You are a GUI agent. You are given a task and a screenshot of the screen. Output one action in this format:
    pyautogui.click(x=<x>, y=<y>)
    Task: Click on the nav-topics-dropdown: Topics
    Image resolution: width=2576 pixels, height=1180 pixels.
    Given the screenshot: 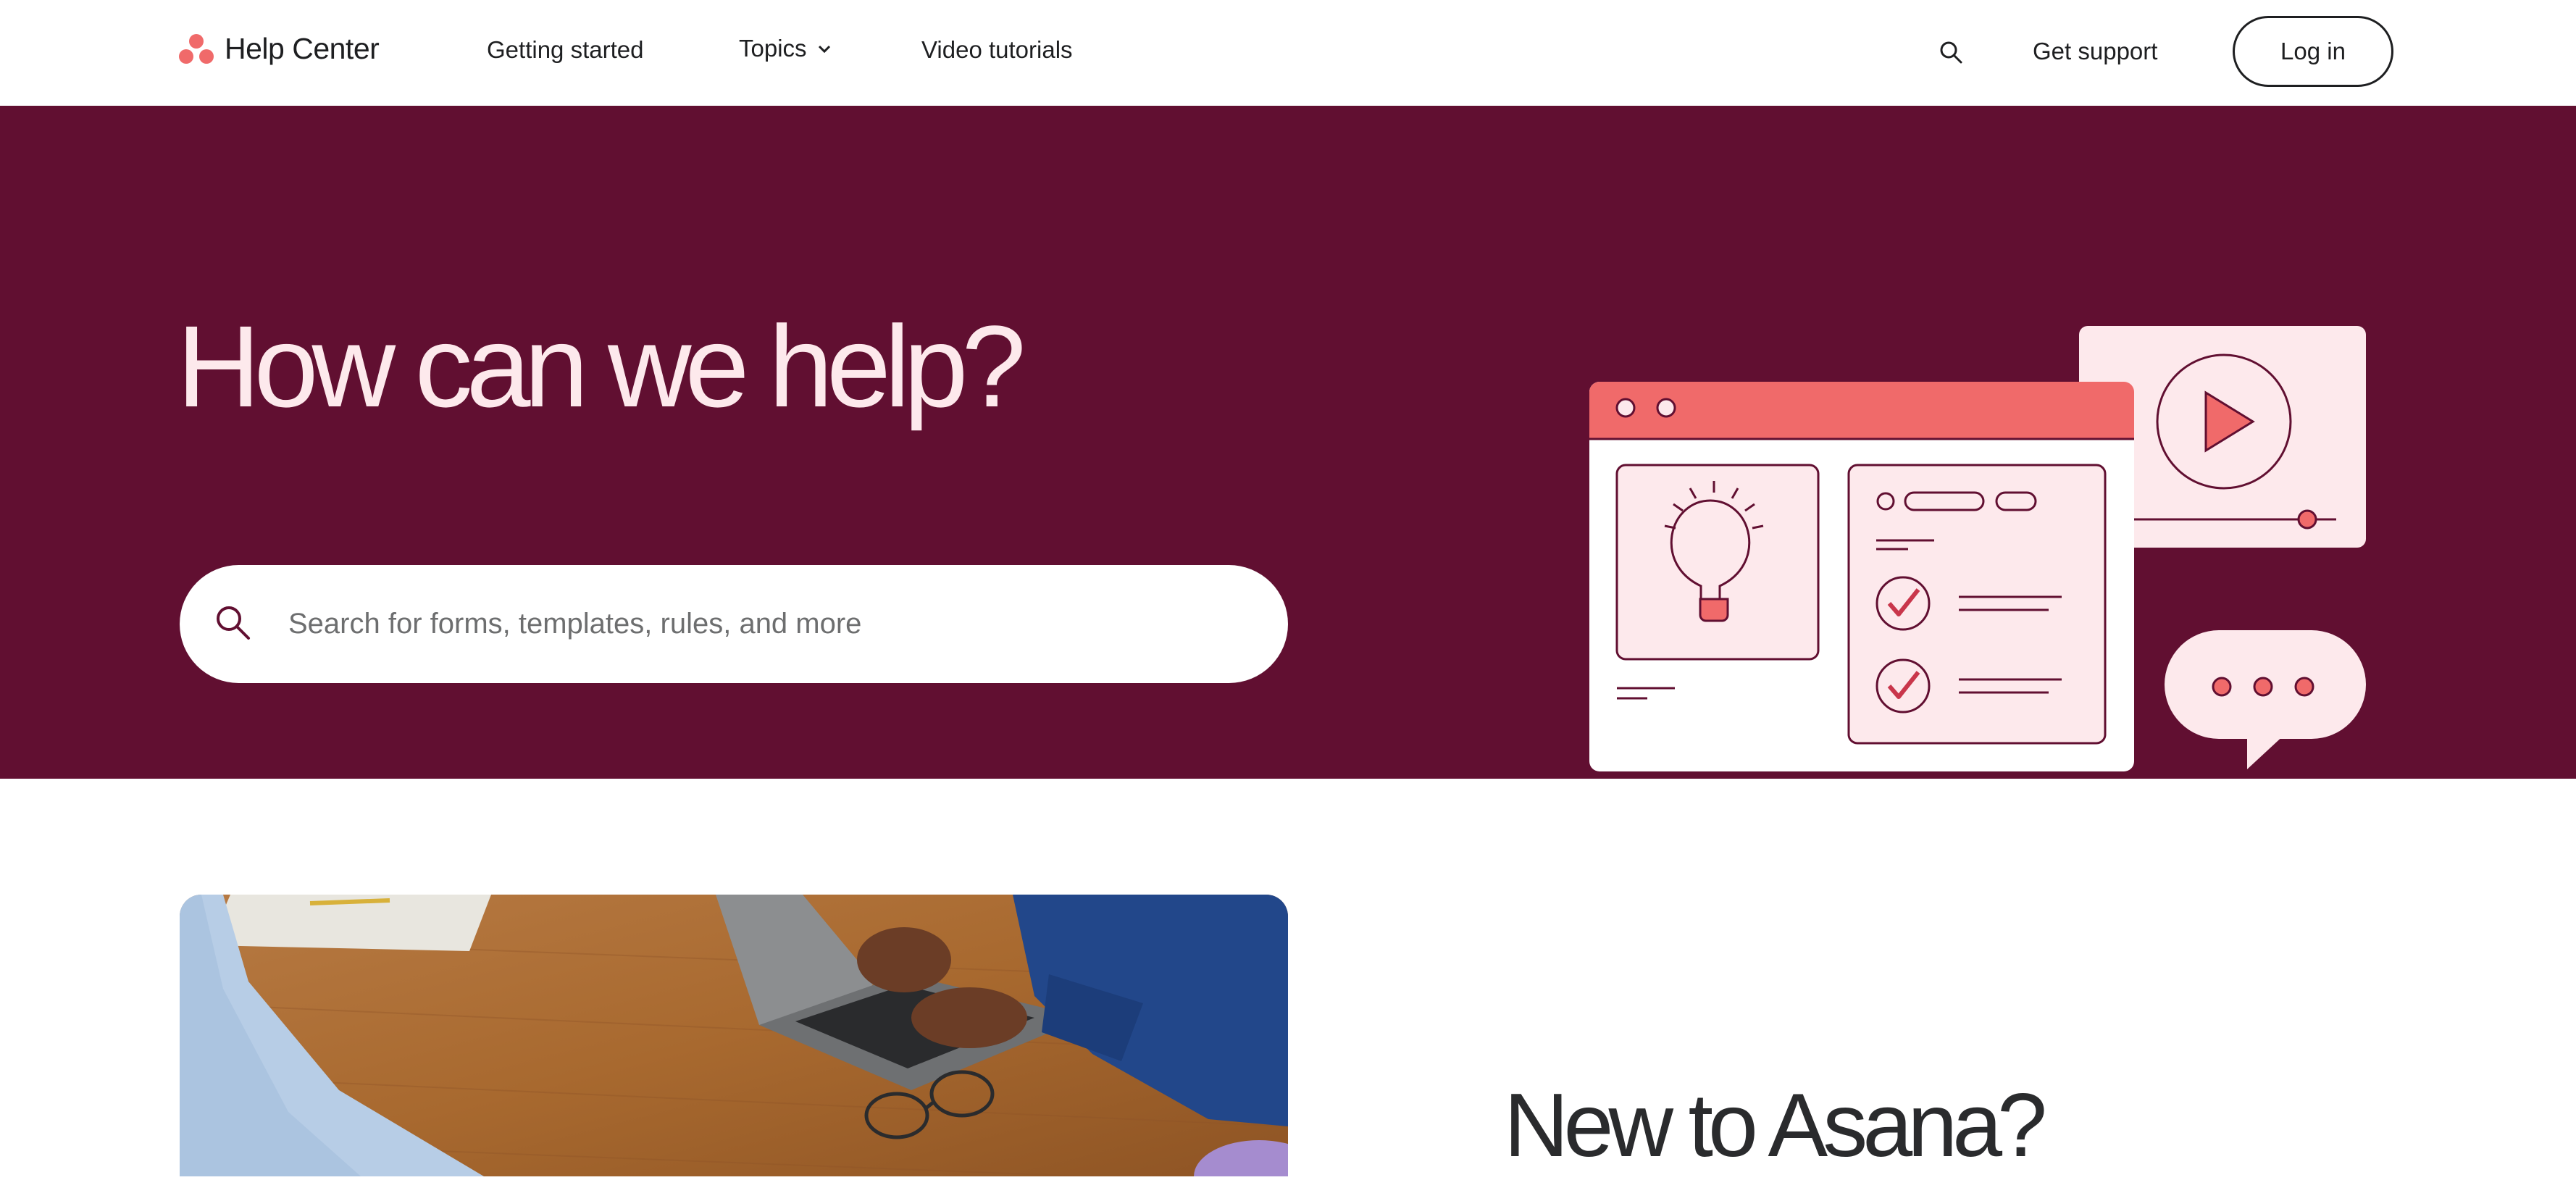 What is the action you would take?
    pyautogui.click(x=785, y=49)
    